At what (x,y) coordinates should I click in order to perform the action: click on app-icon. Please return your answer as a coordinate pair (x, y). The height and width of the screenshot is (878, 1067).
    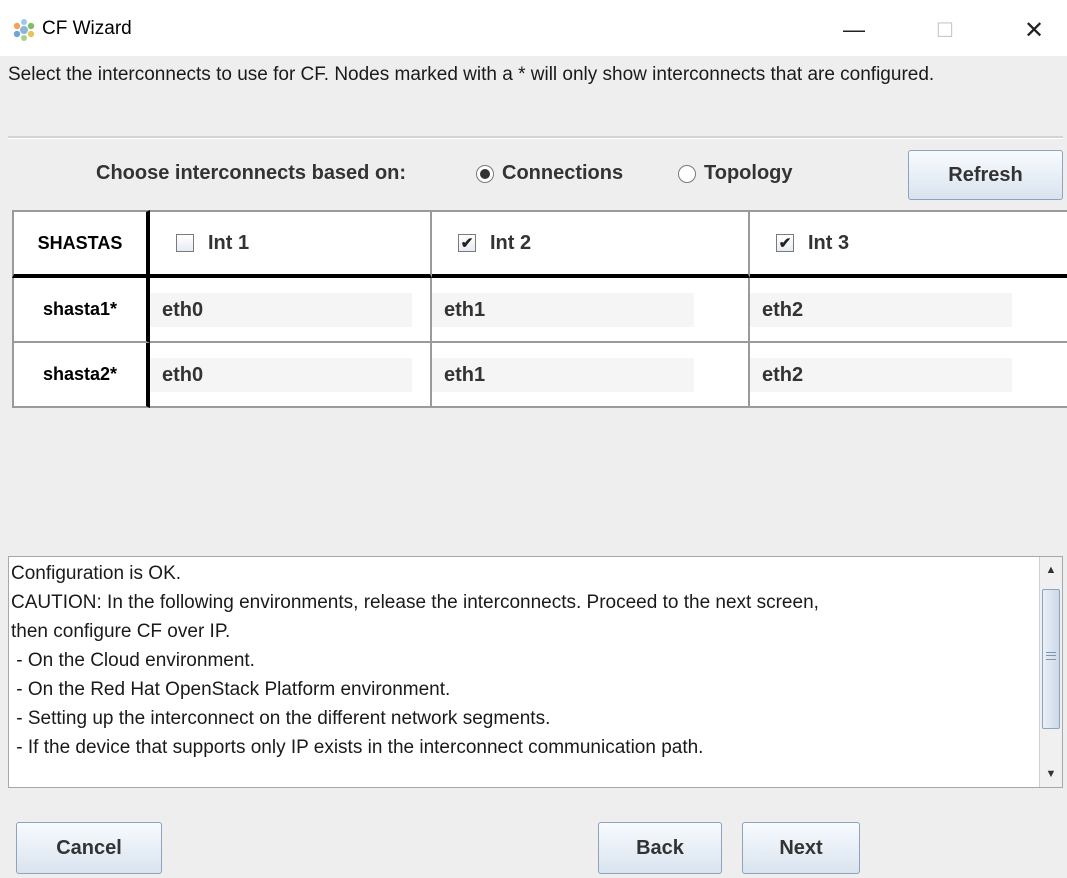
    Looking at the image, I should click on (24, 30).